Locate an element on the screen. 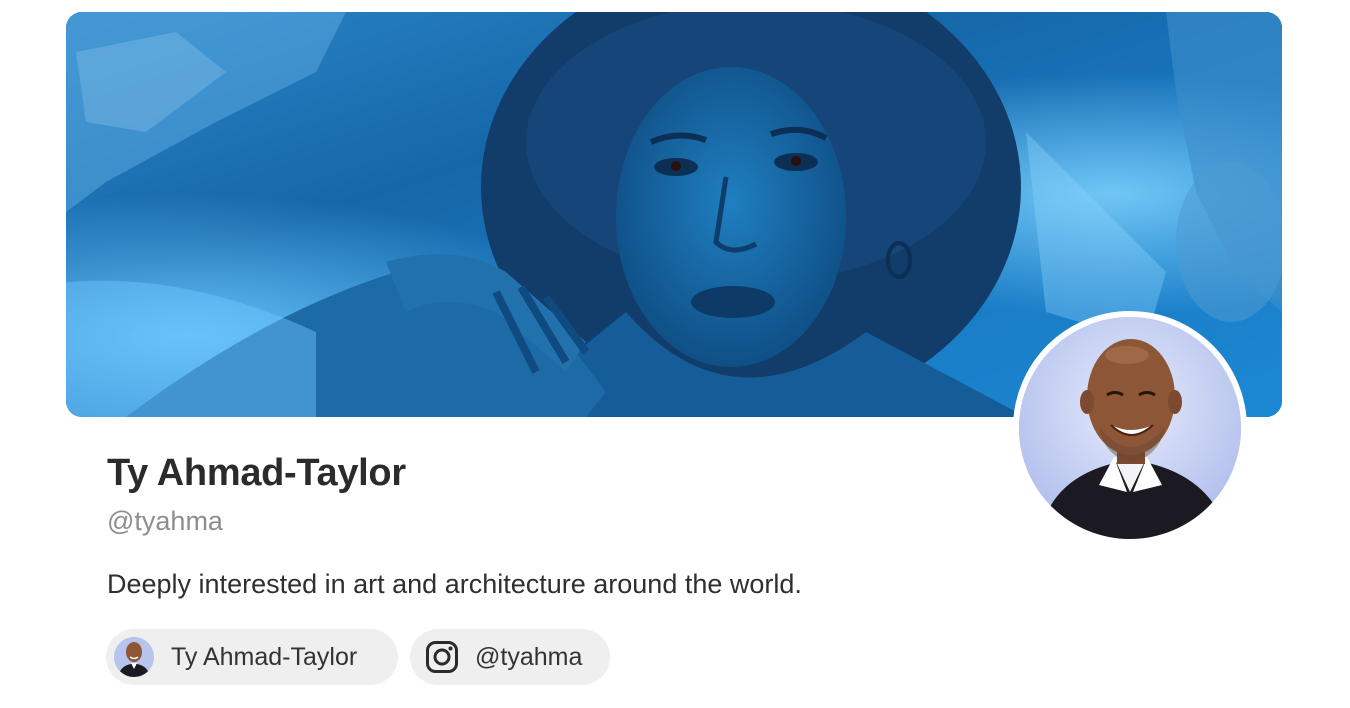 This screenshot has width=1350, height=708. profile-avatar-icon is located at coordinates (134, 657).